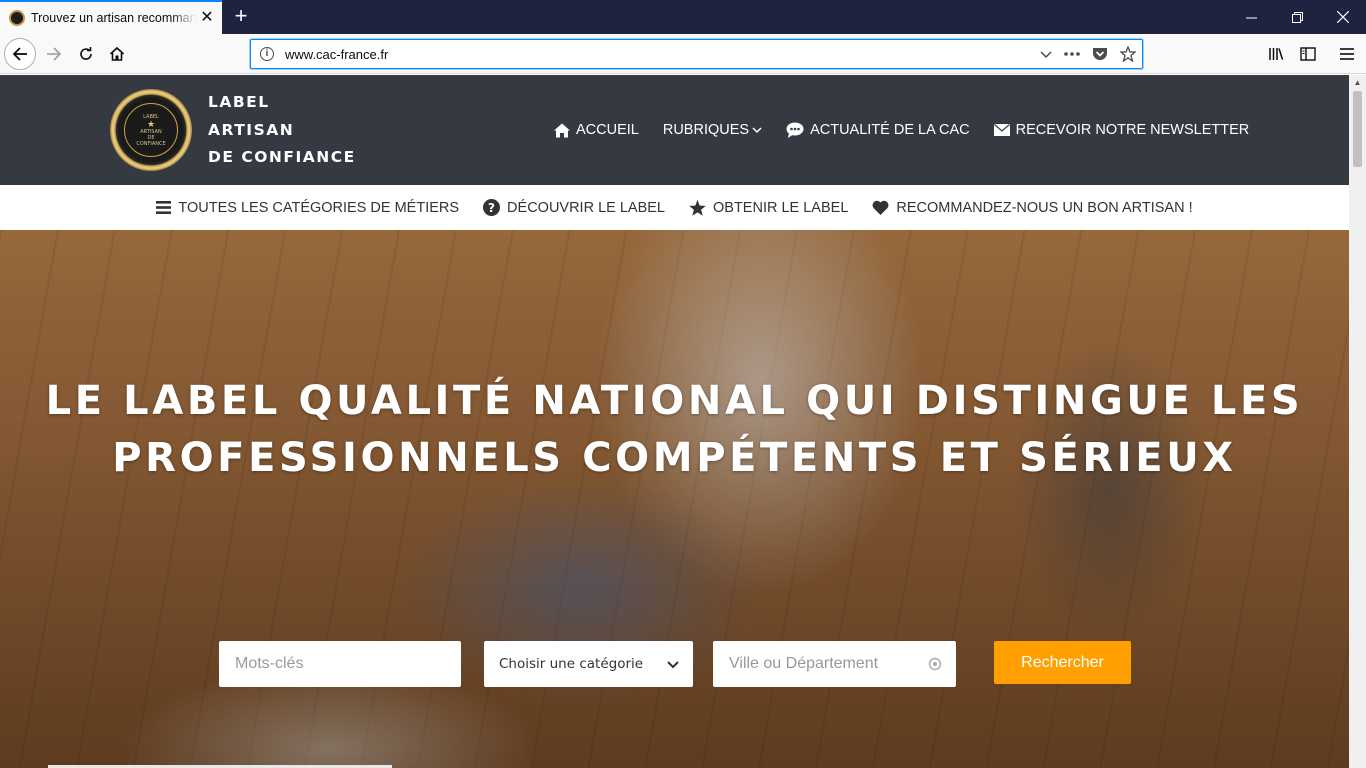  Describe the element at coordinates (1357, 83) in the screenshot. I see `scroll-up-icon: ▲` at that location.